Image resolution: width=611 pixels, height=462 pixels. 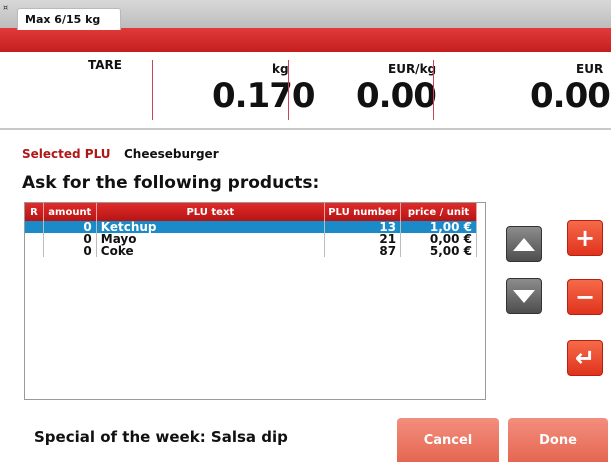 What do you see at coordinates (280, 69) in the screenshot?
I see `weight-unit: kg` at bounding box center [280, 69].